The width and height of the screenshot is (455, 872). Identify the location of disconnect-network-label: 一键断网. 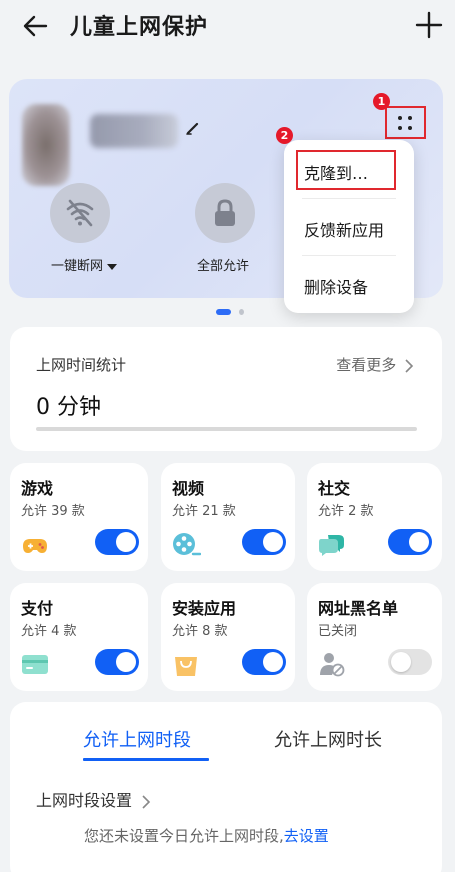
(84, 264).